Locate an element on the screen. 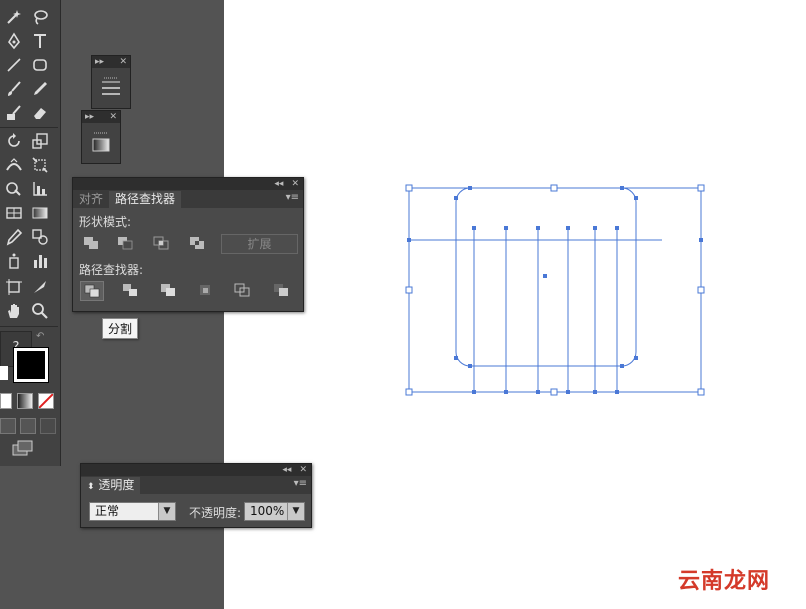  tab-transparency: ⬍ 透明度 is located at coordinates (111, 485).